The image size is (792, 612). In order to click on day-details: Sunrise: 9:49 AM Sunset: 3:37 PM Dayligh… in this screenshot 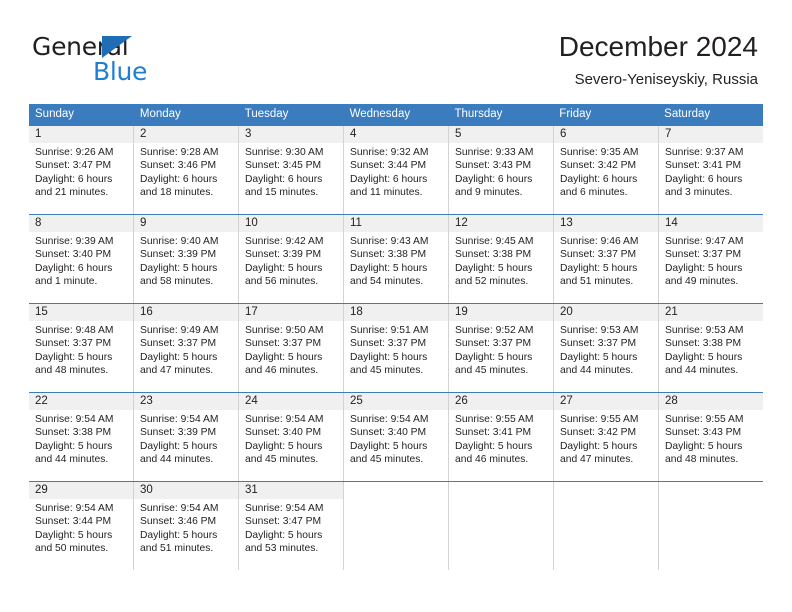, I will do `click(186, 349)`.